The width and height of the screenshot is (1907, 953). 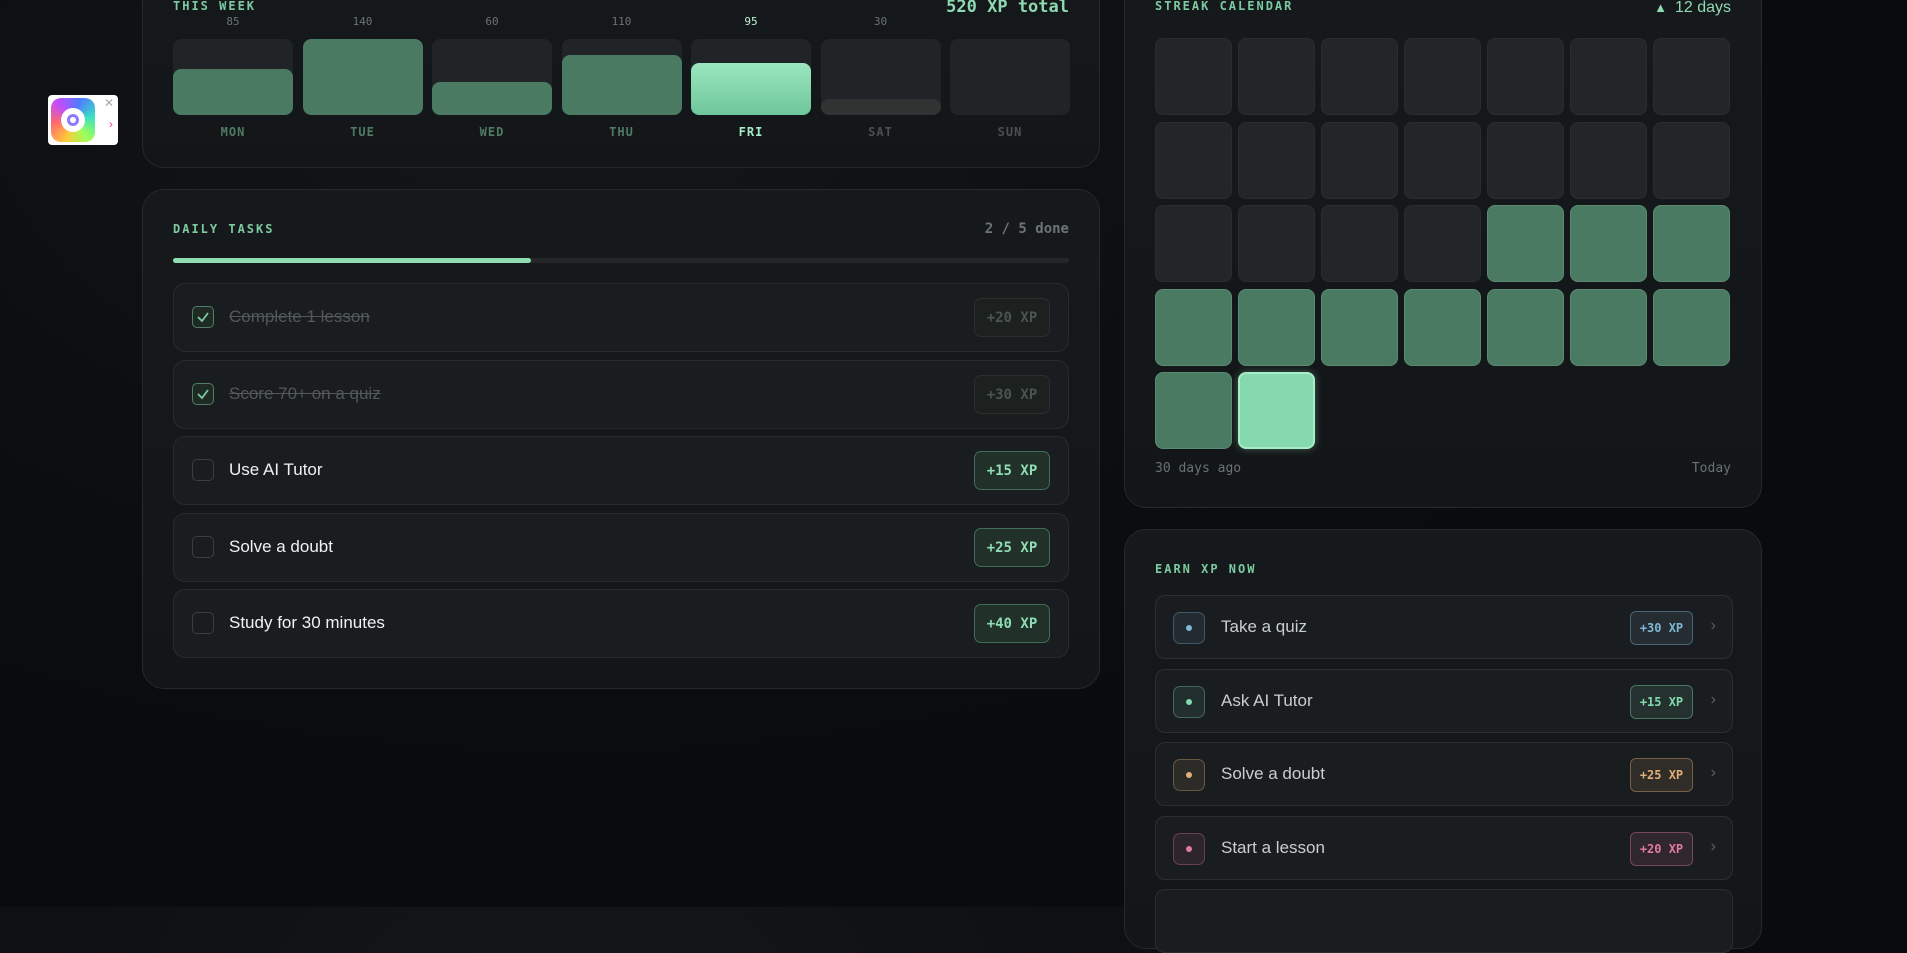 What do you see at coordinates (1444, 921) in the screenshot?
I see `earn-row` at bounding box center [1444, 921].